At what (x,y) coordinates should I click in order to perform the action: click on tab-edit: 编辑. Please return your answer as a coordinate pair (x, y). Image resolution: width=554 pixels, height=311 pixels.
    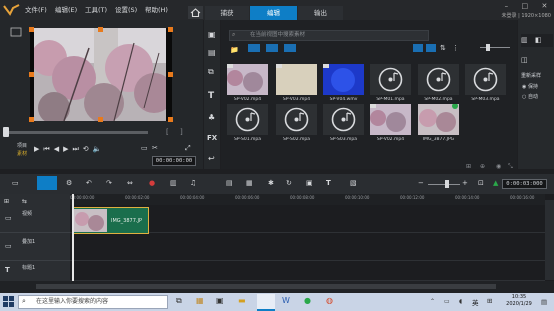
    Looking at the image, I should click on (273, 13).